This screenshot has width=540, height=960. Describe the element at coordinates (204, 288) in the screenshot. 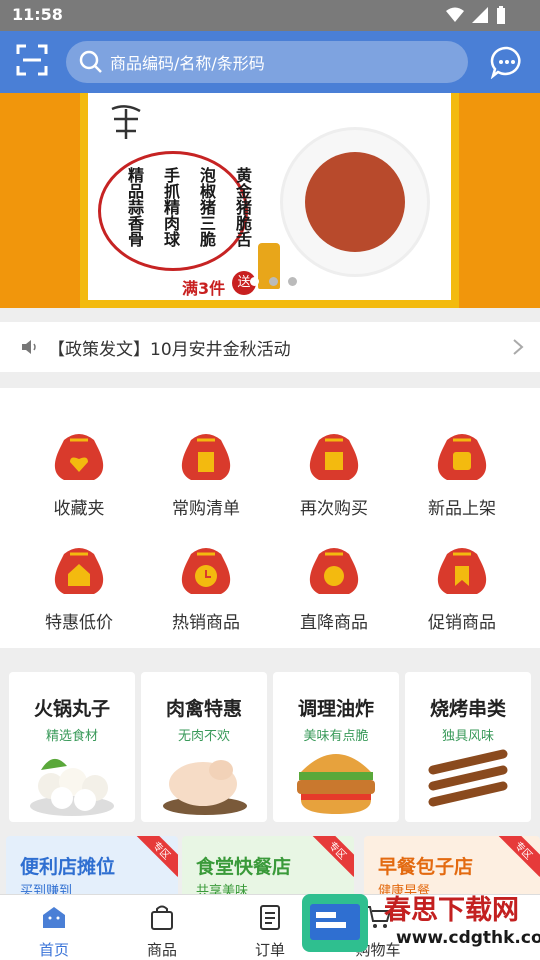

I see `banner-promo-text: 满3件` at that location.